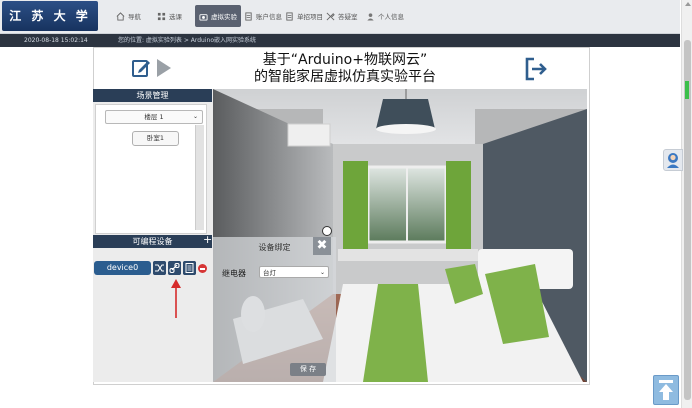 This screenshot has height=408, width=692. What do you see at coordinates (176, 298) in the screenshot?
I see `pointer-arrow-icon` at bounding box center [176, 298].